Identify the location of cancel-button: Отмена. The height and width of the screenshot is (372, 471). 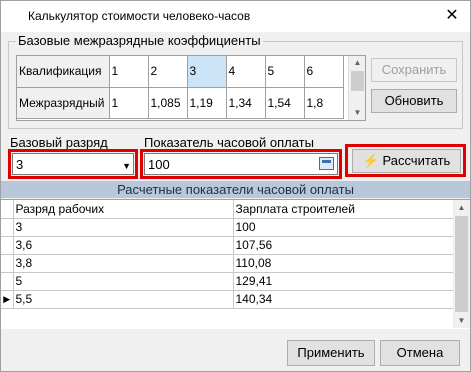
(420, 353).